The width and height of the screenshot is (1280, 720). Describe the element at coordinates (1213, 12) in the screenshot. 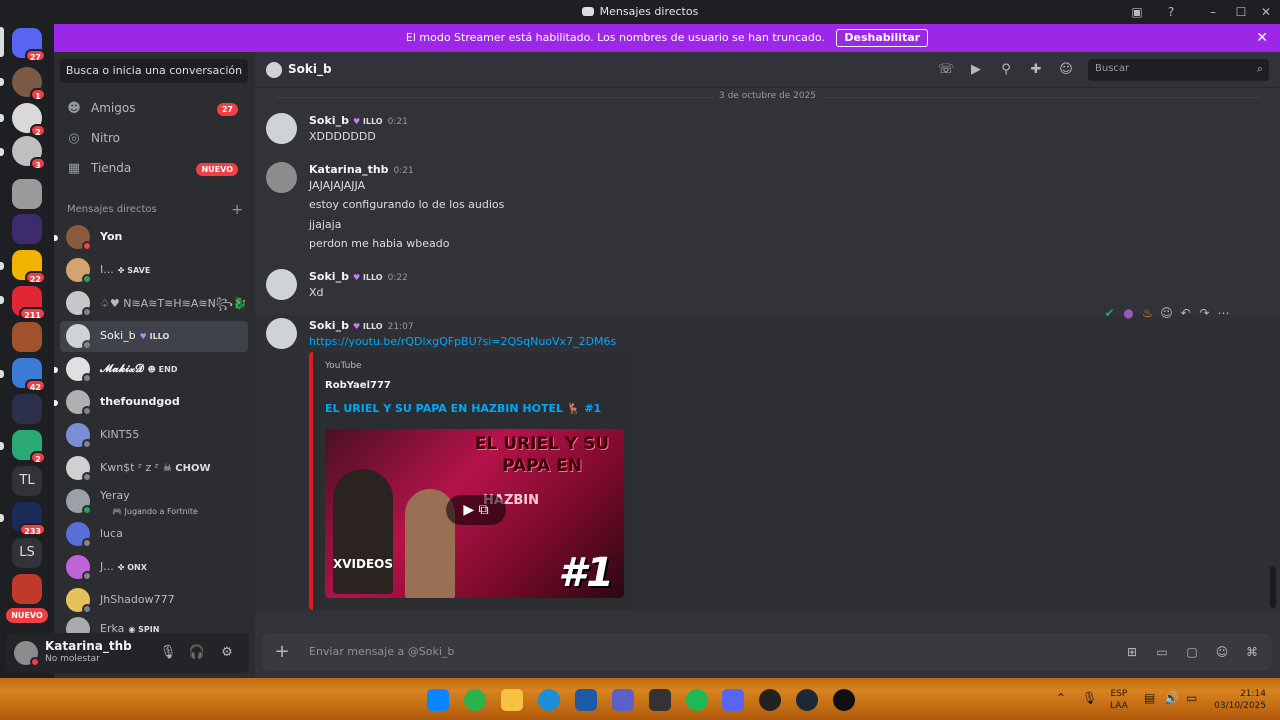

I see `minimize-button: –` at that location.